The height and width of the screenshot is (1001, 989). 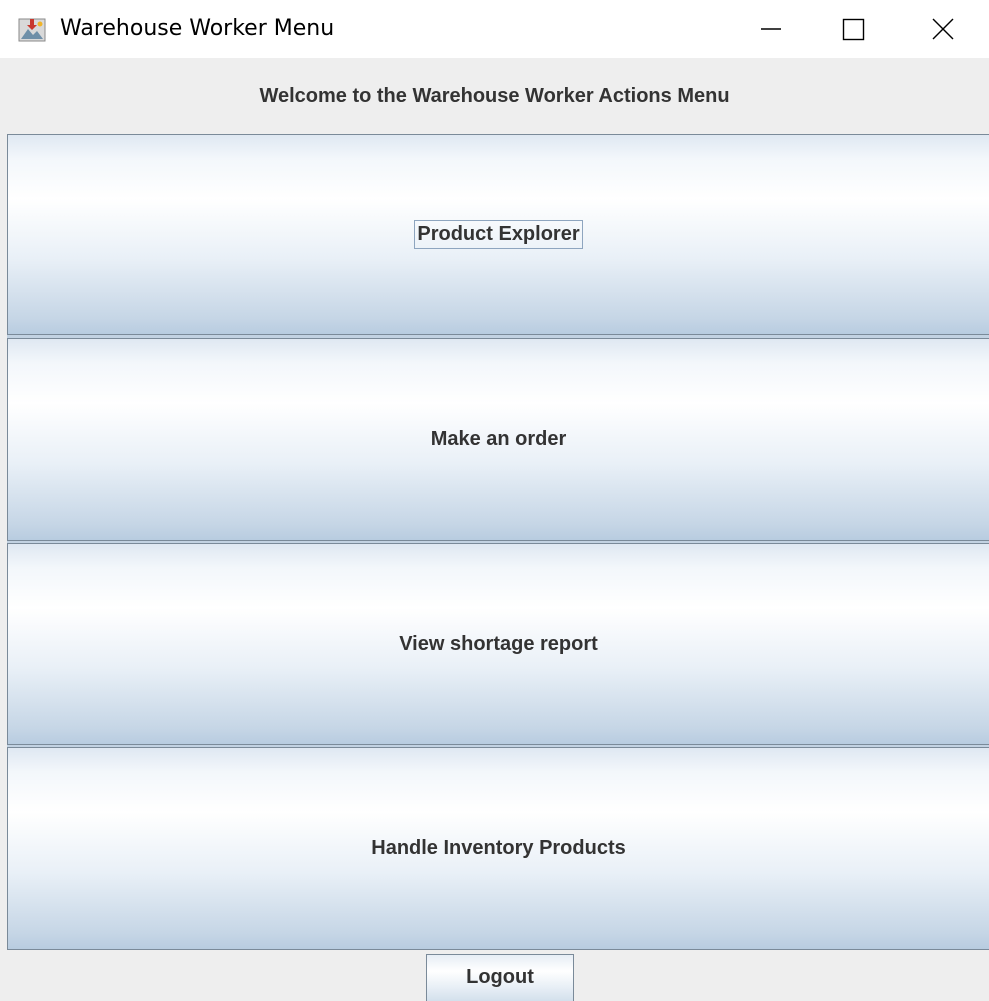 I want to click on product-explorer-label: Product Explorer, so click(x=498, y=234).